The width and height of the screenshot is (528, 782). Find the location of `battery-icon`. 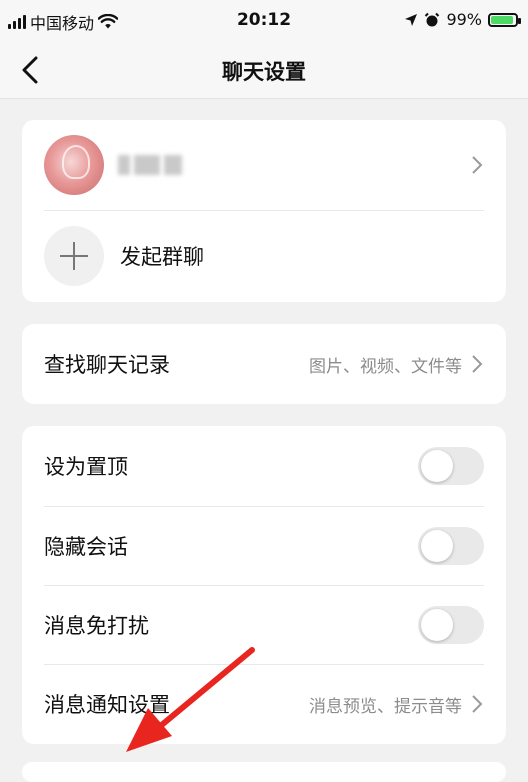

battery-icon is located at coordinates (504, 19).